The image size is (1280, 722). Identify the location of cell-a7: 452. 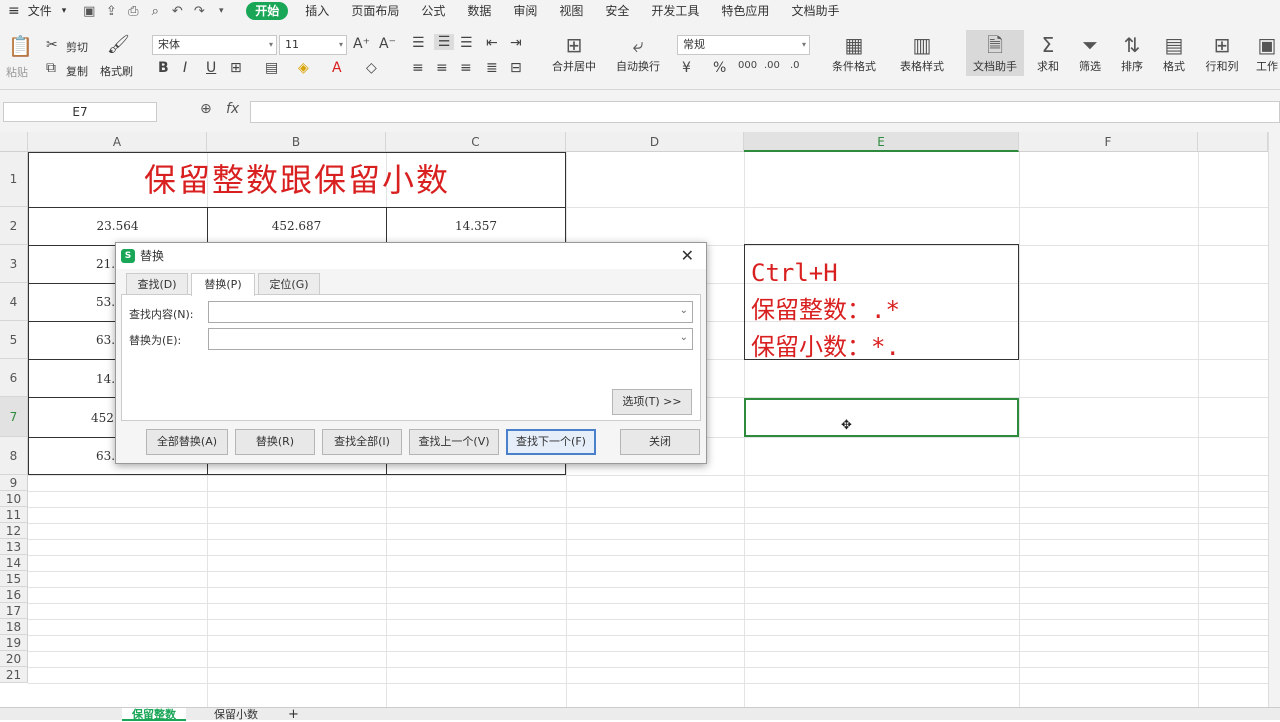
(102, 418).